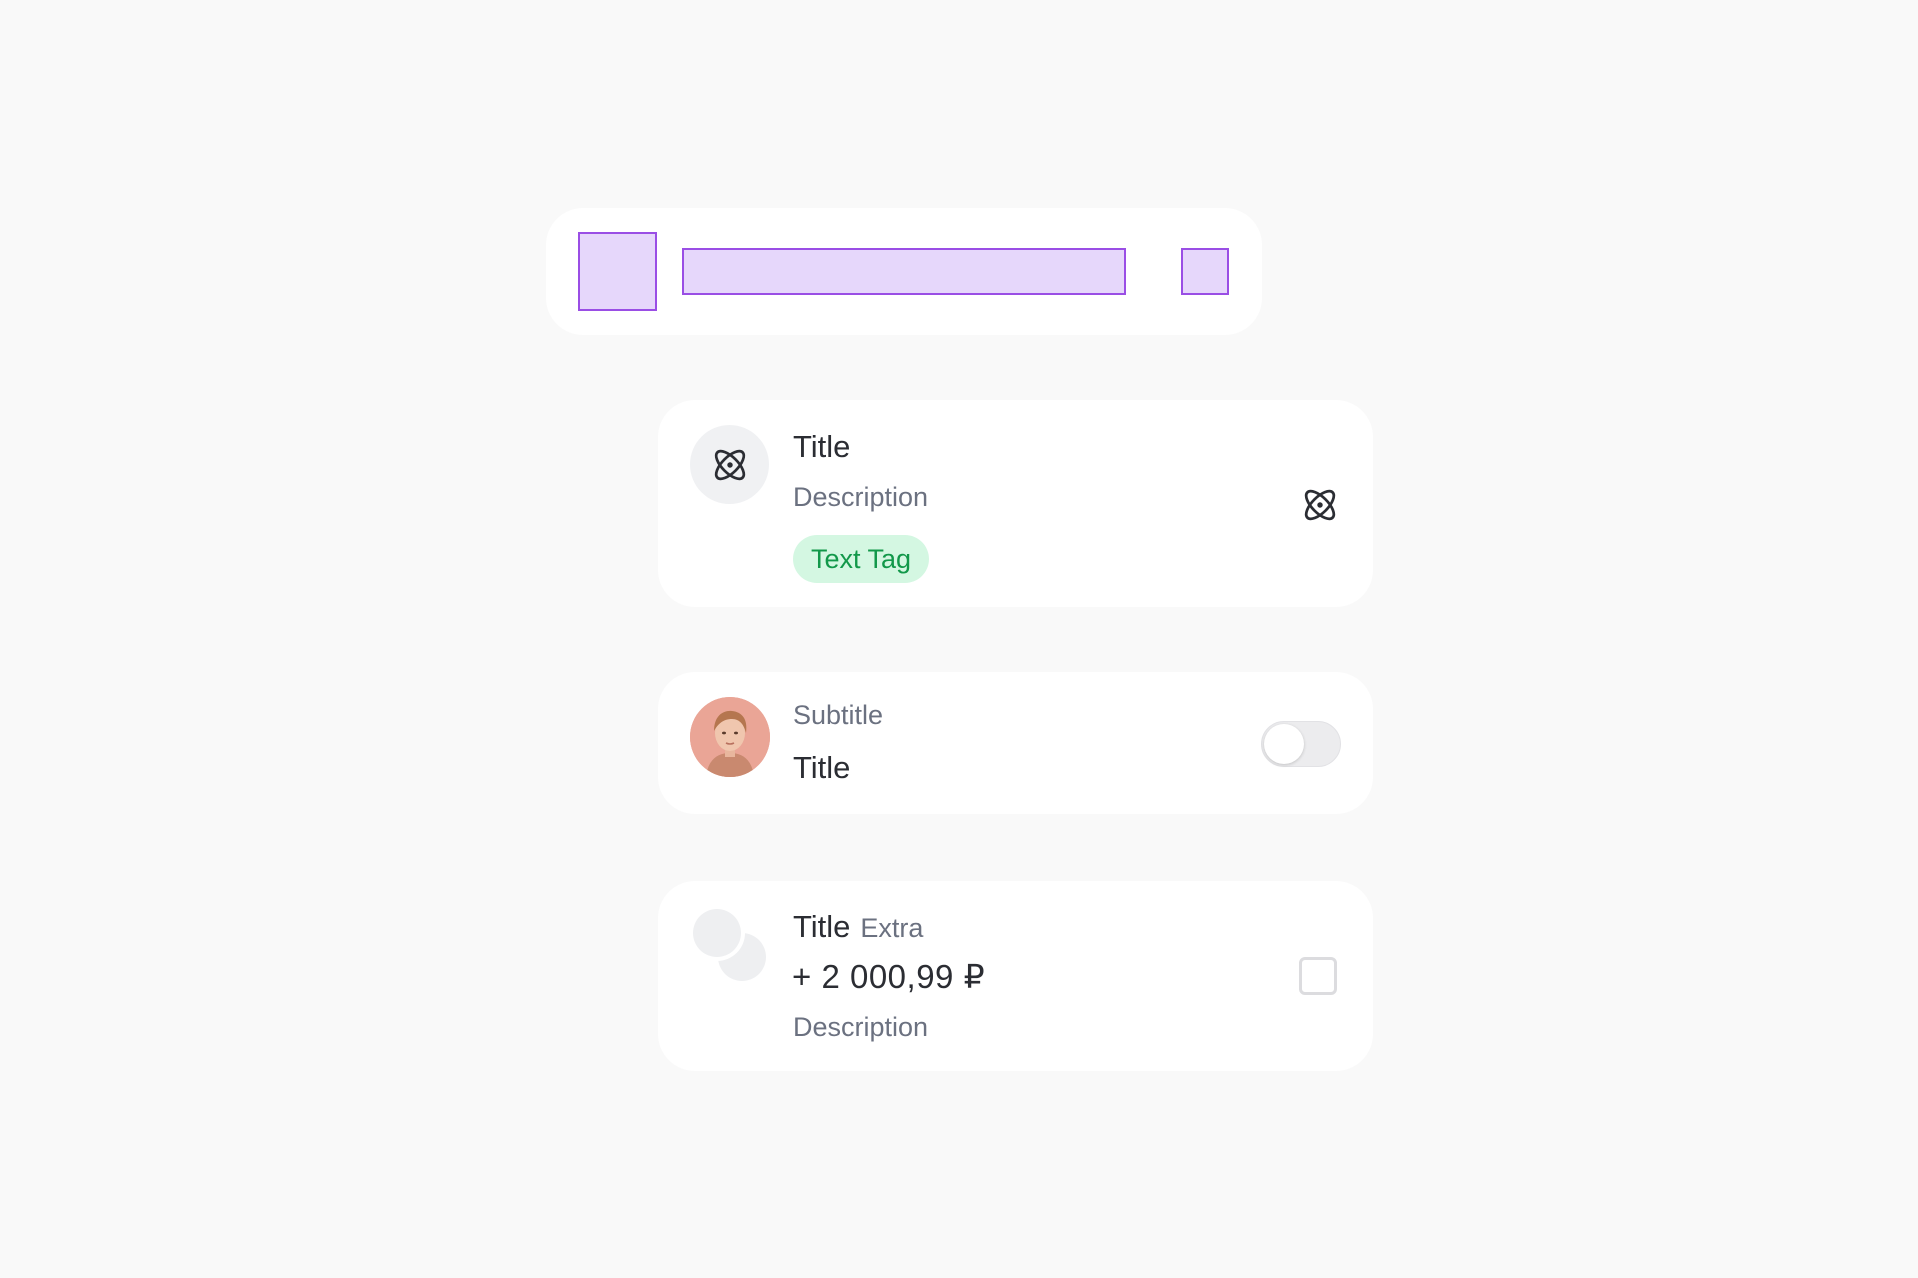 The width and height of the screenshot is (1918, 1278). I want to click on checkbox, so click(1318, 976).